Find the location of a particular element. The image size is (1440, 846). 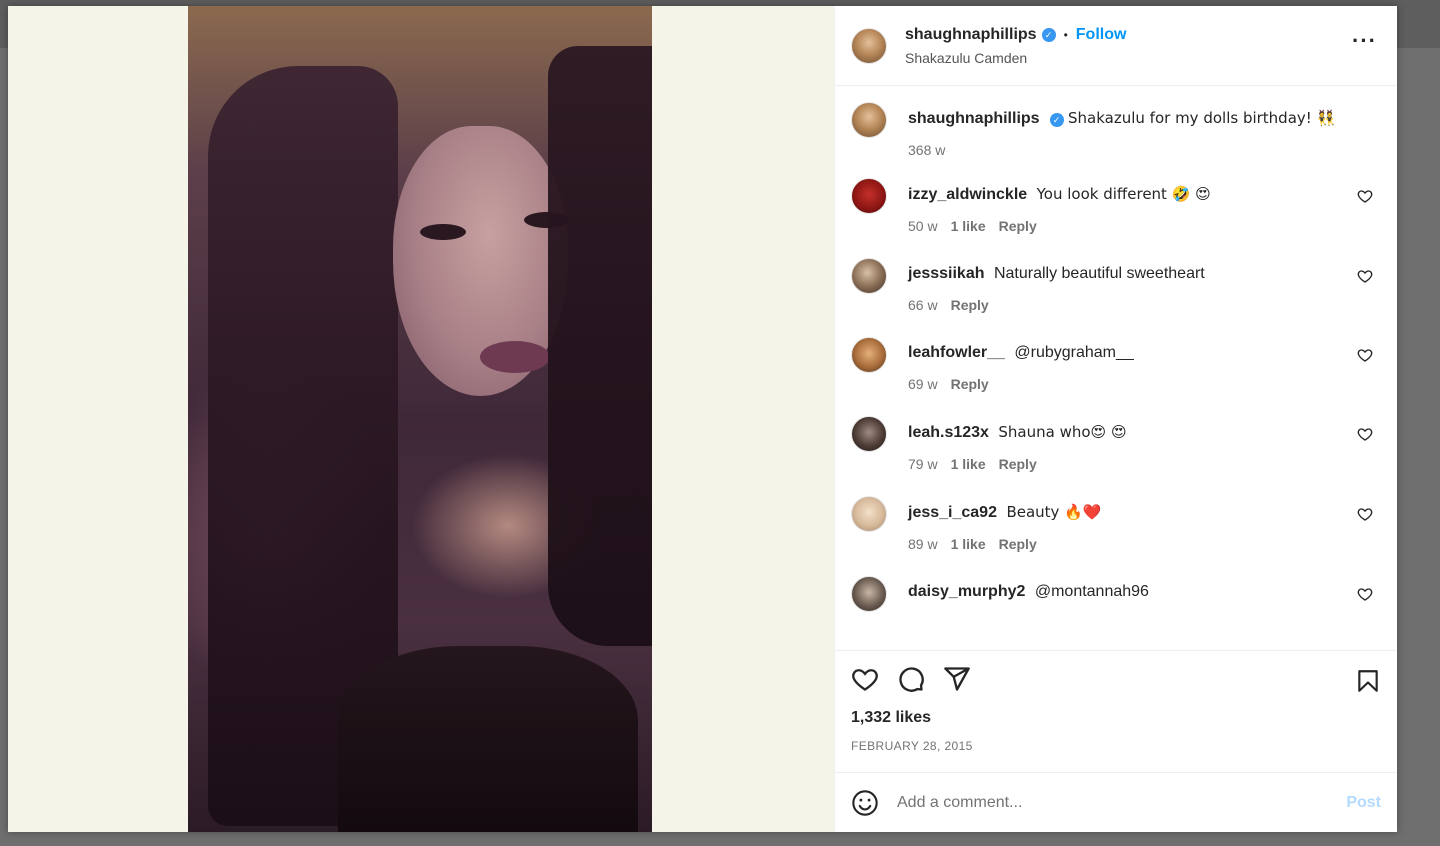

emoji-icon is located at coordinates (865, 803).